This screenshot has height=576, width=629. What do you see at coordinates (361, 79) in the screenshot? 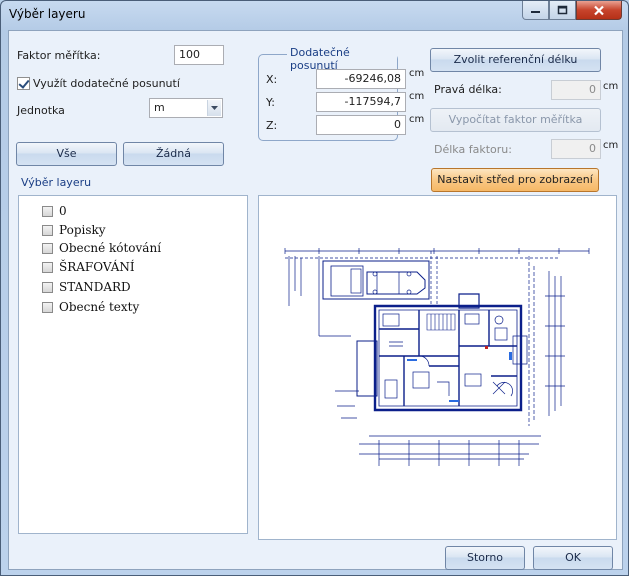
I see `offset-x-input: -69246,08` at bounding box center [361, 79].